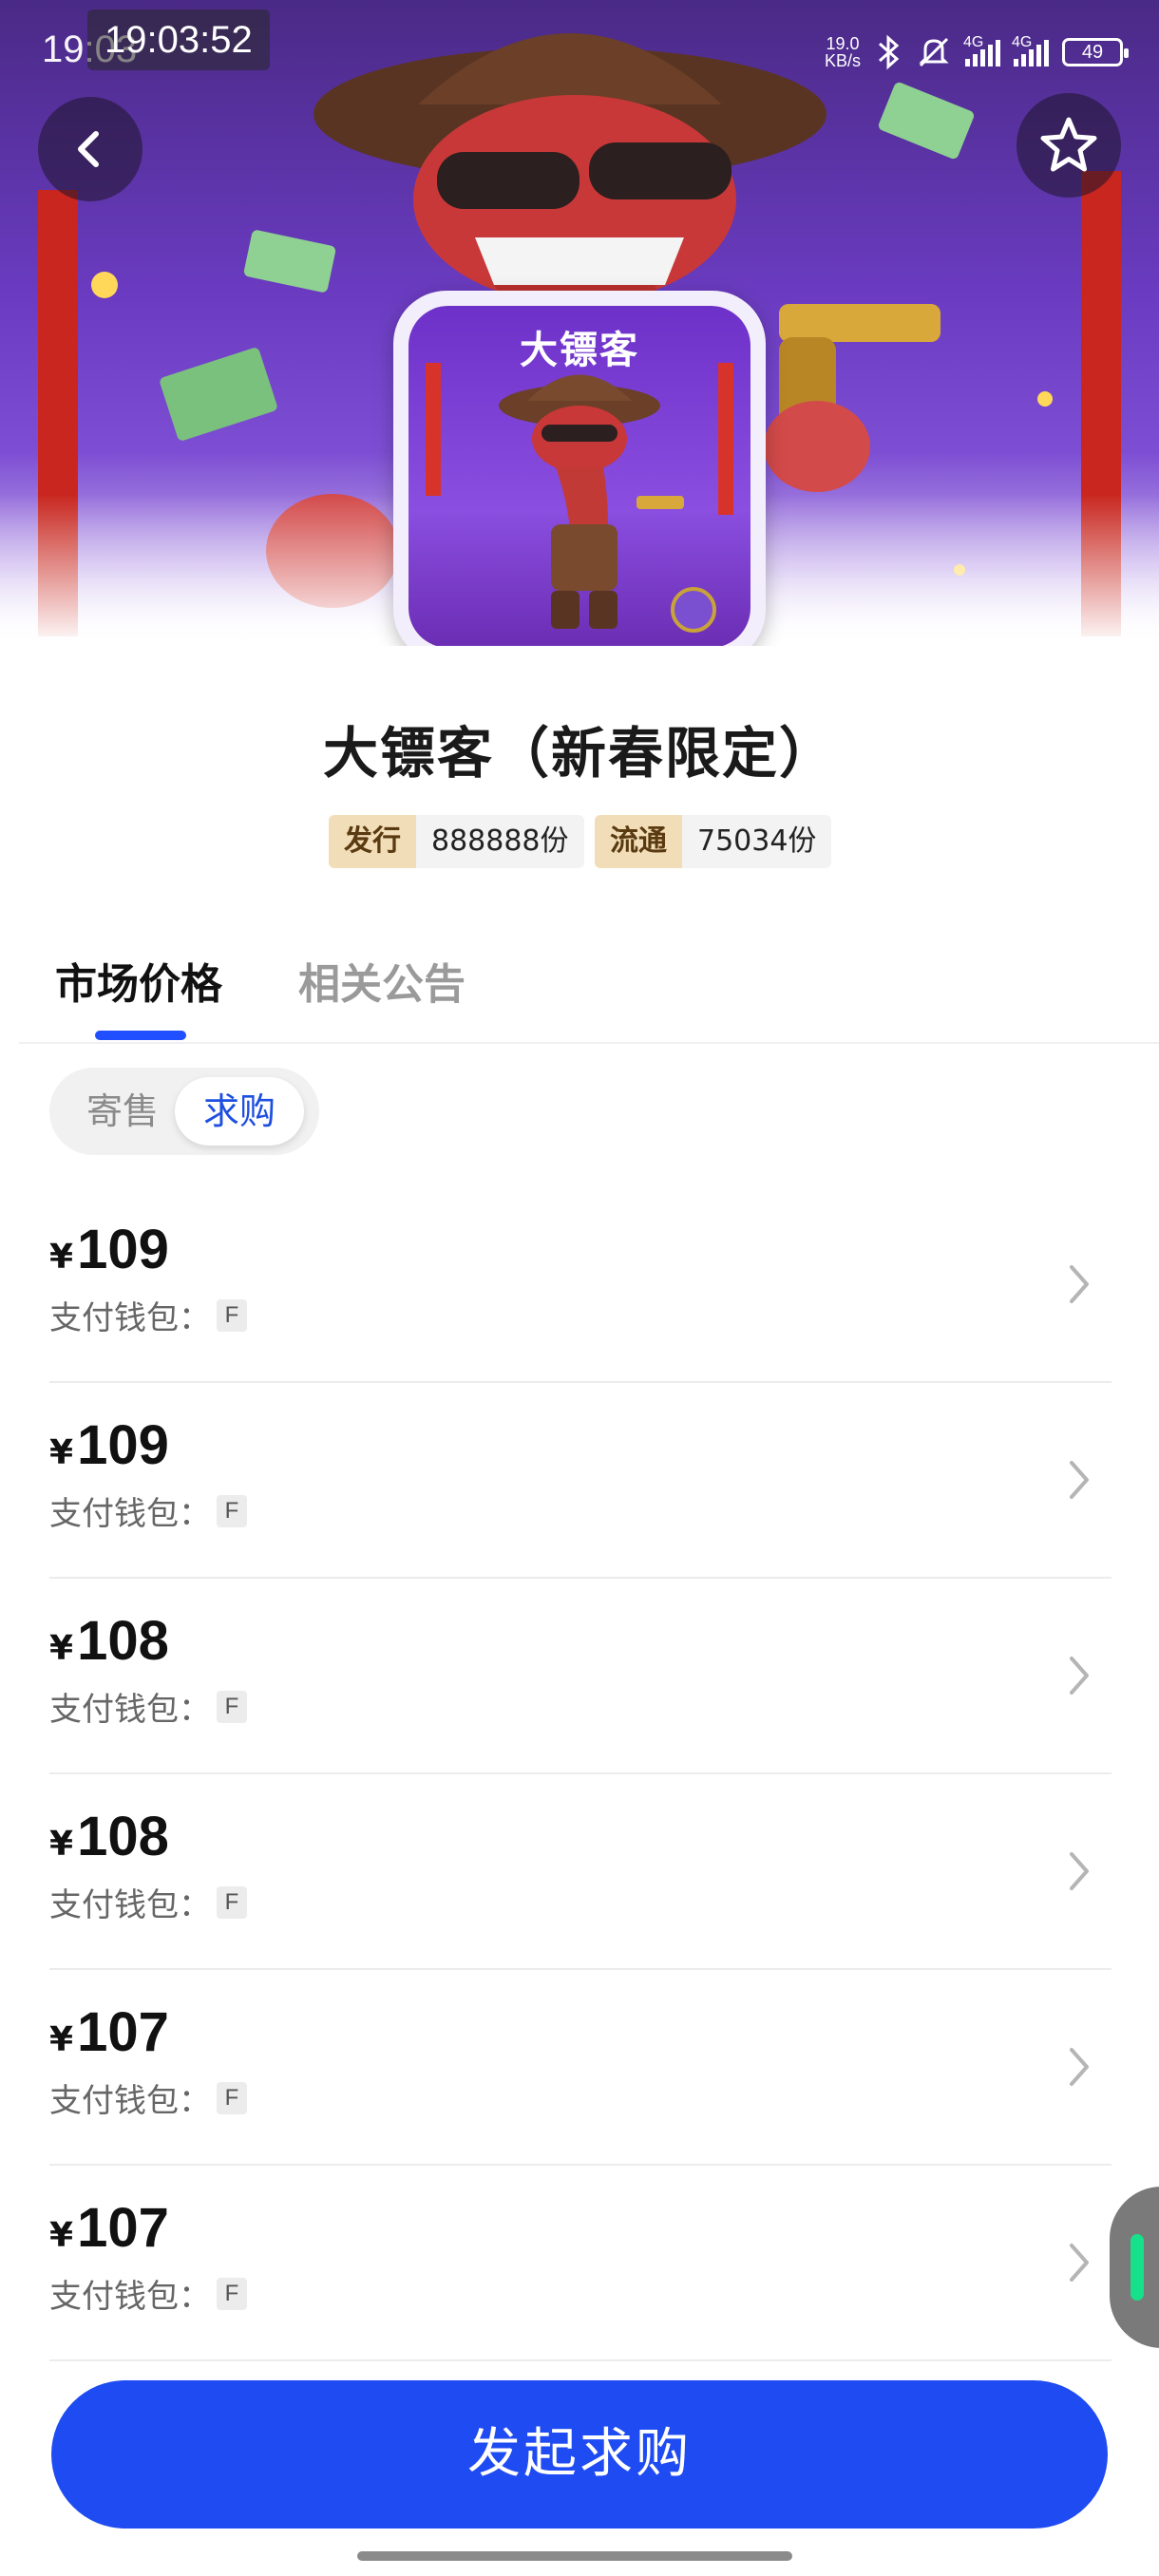  Describe the element at coordinates (579, 498) in the screenshot. I see `product-character-art` at that location.